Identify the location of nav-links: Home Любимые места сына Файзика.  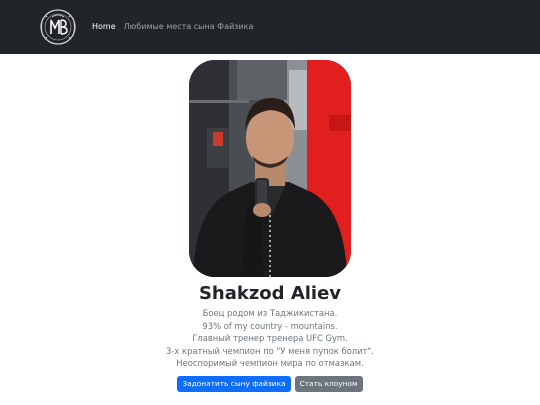
(172, 27).